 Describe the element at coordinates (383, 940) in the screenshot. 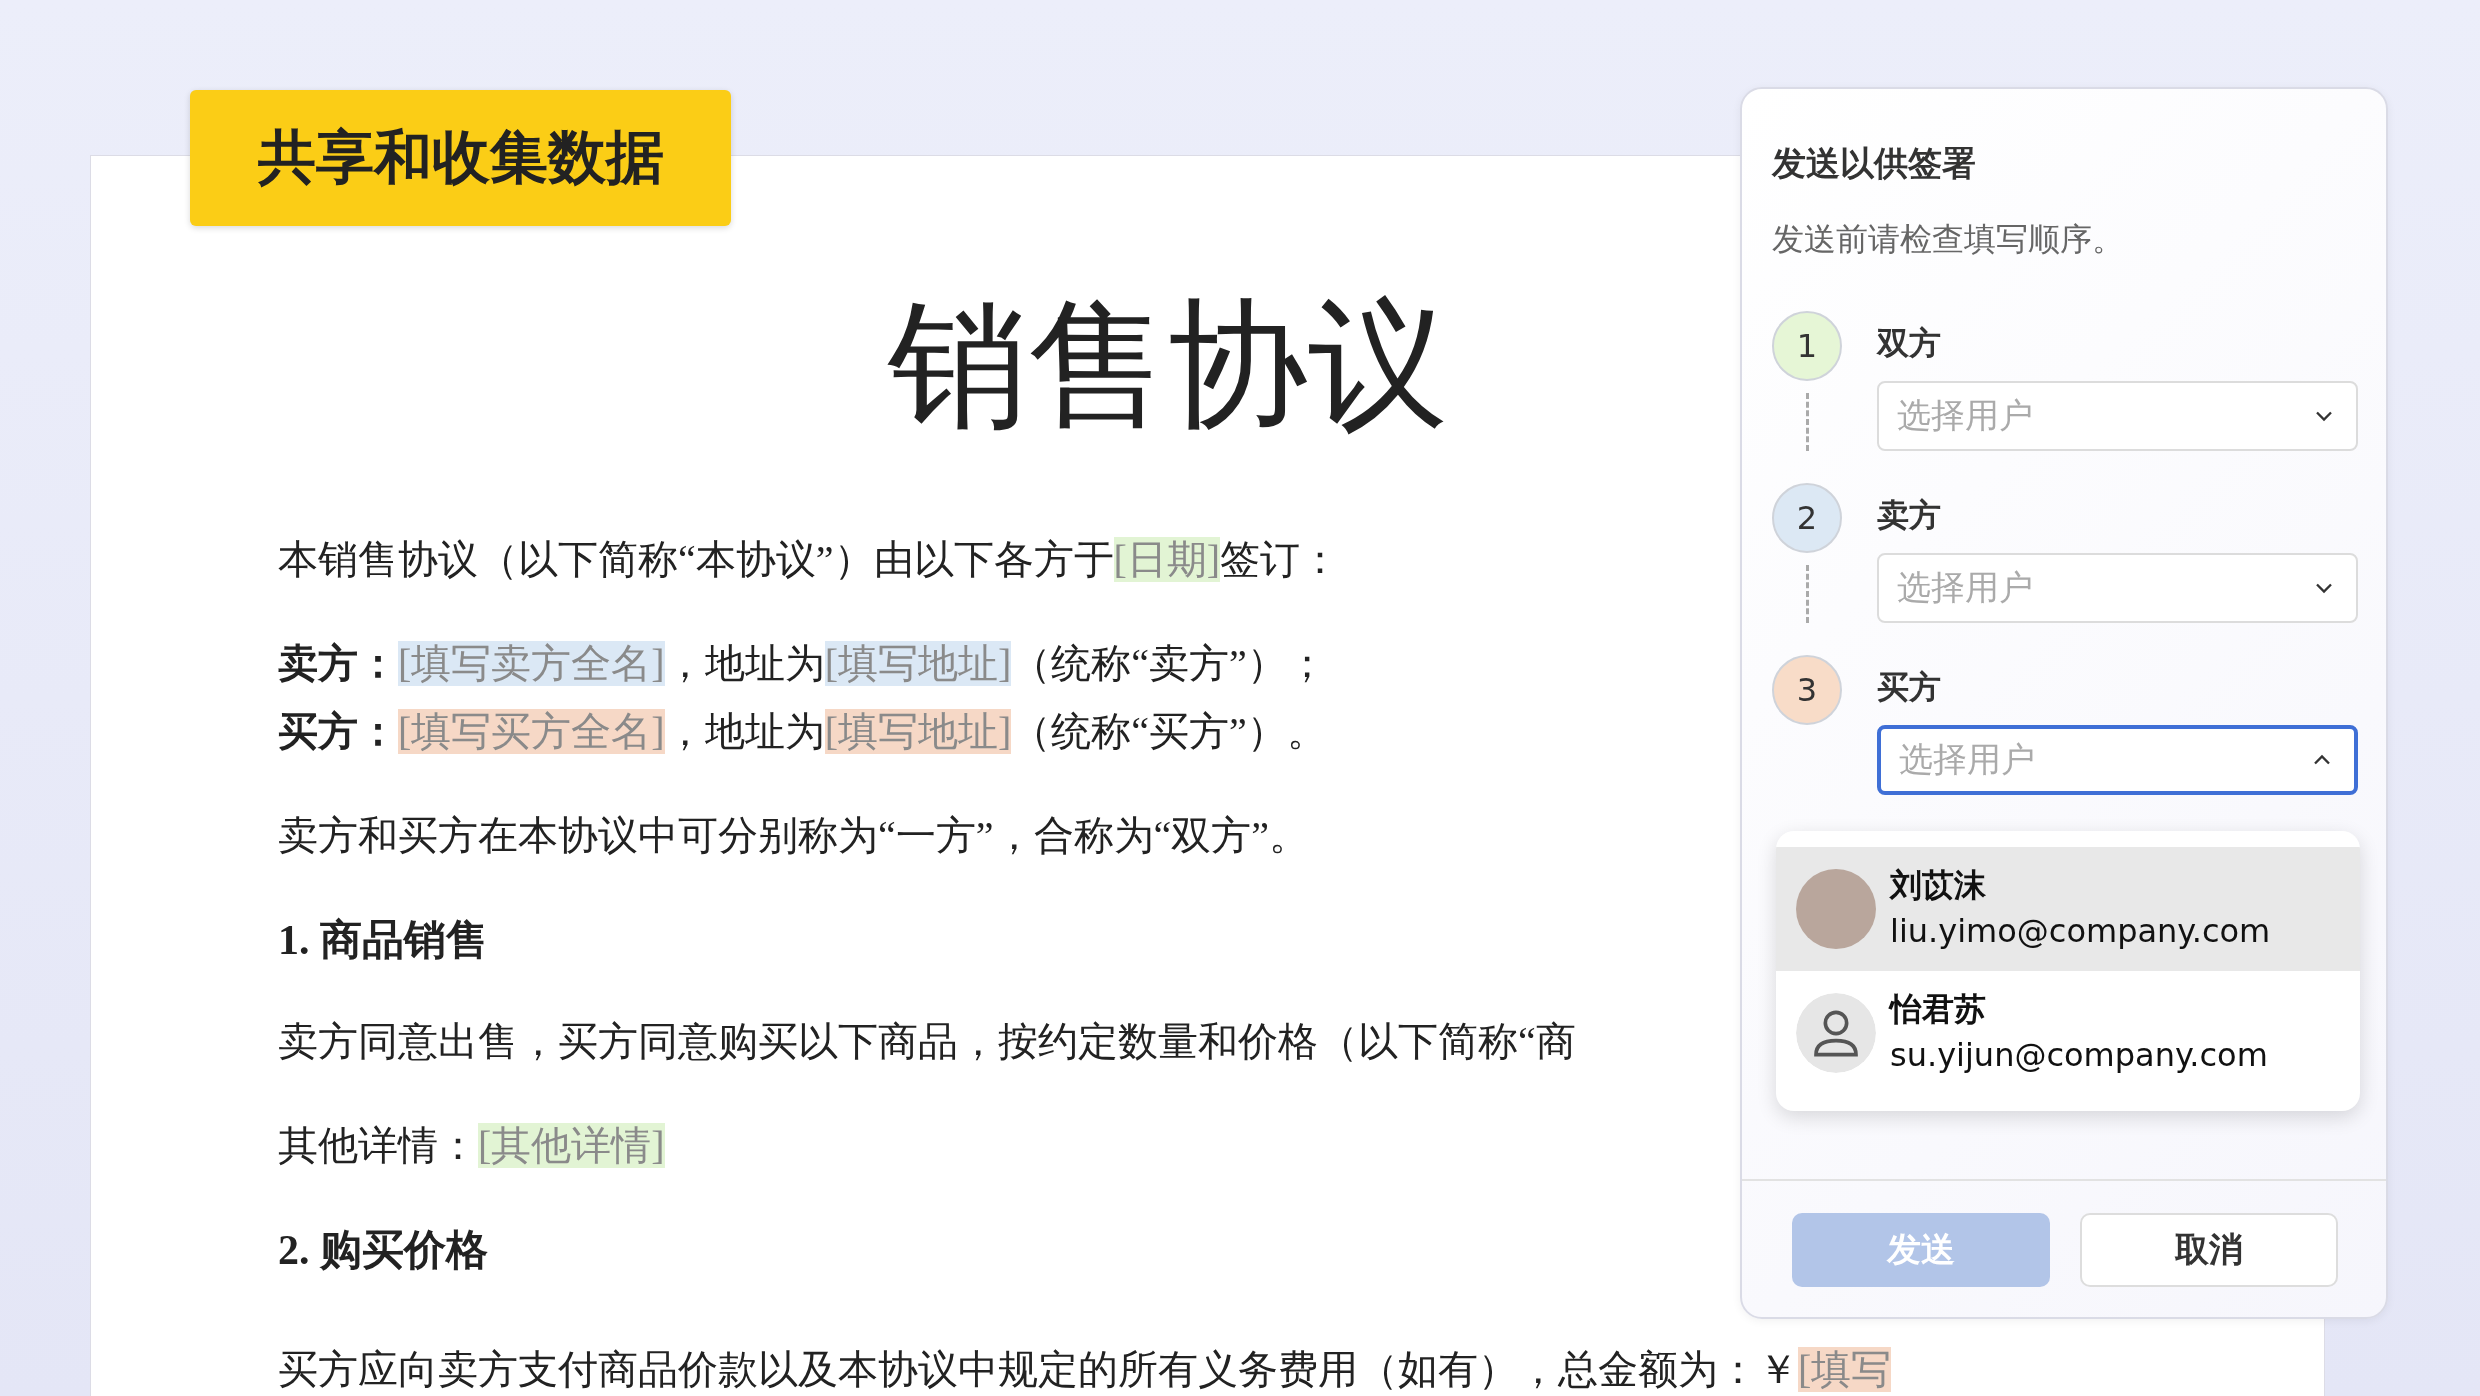

I see `section-heading: 1. 商品销售` at that location.